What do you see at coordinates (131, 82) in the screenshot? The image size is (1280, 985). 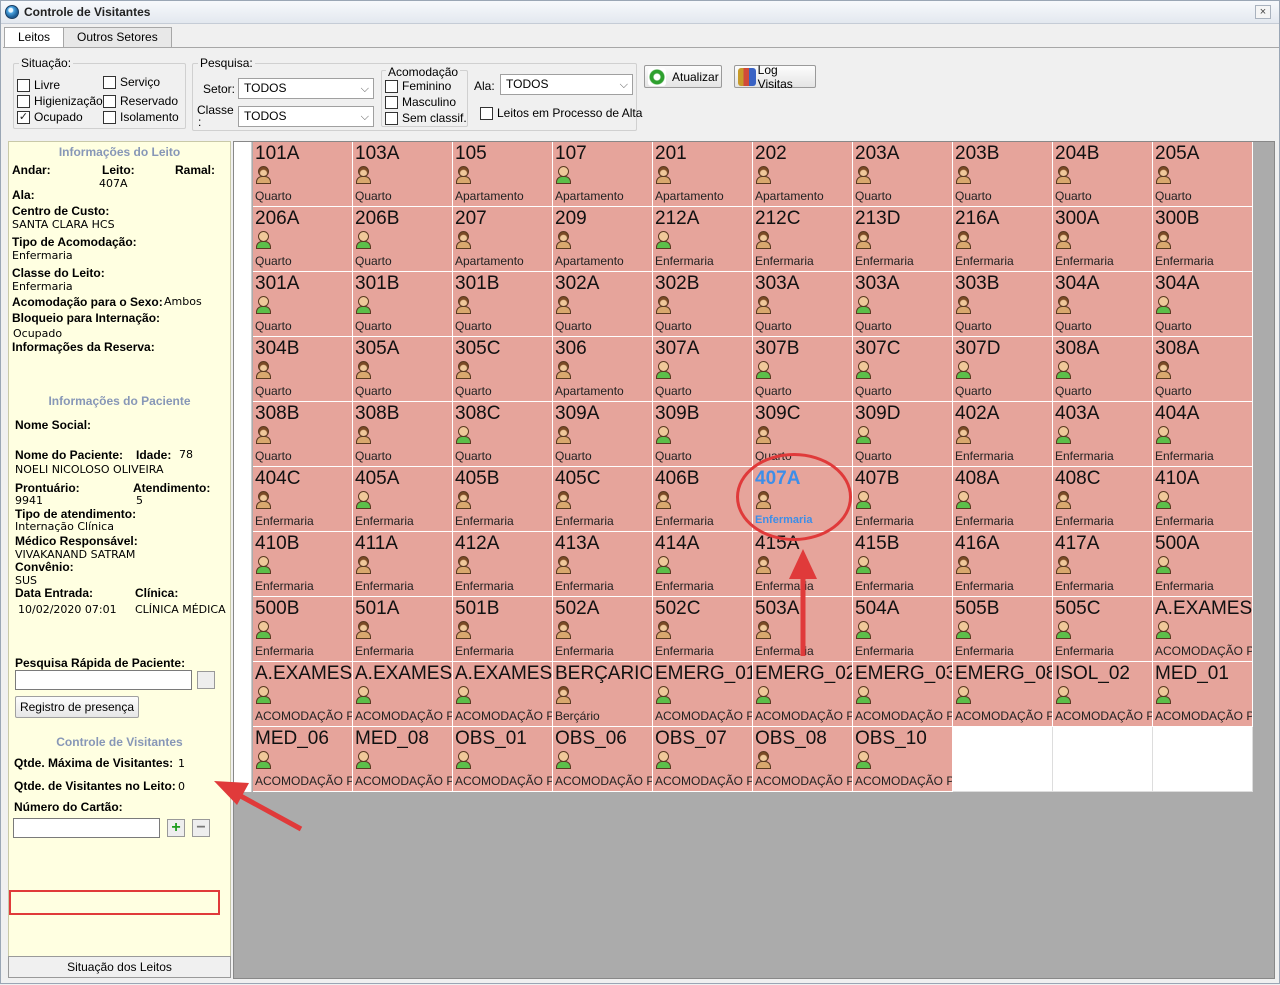 I see `servico-checkbox: Serviço` at bounding box center [131, 82].